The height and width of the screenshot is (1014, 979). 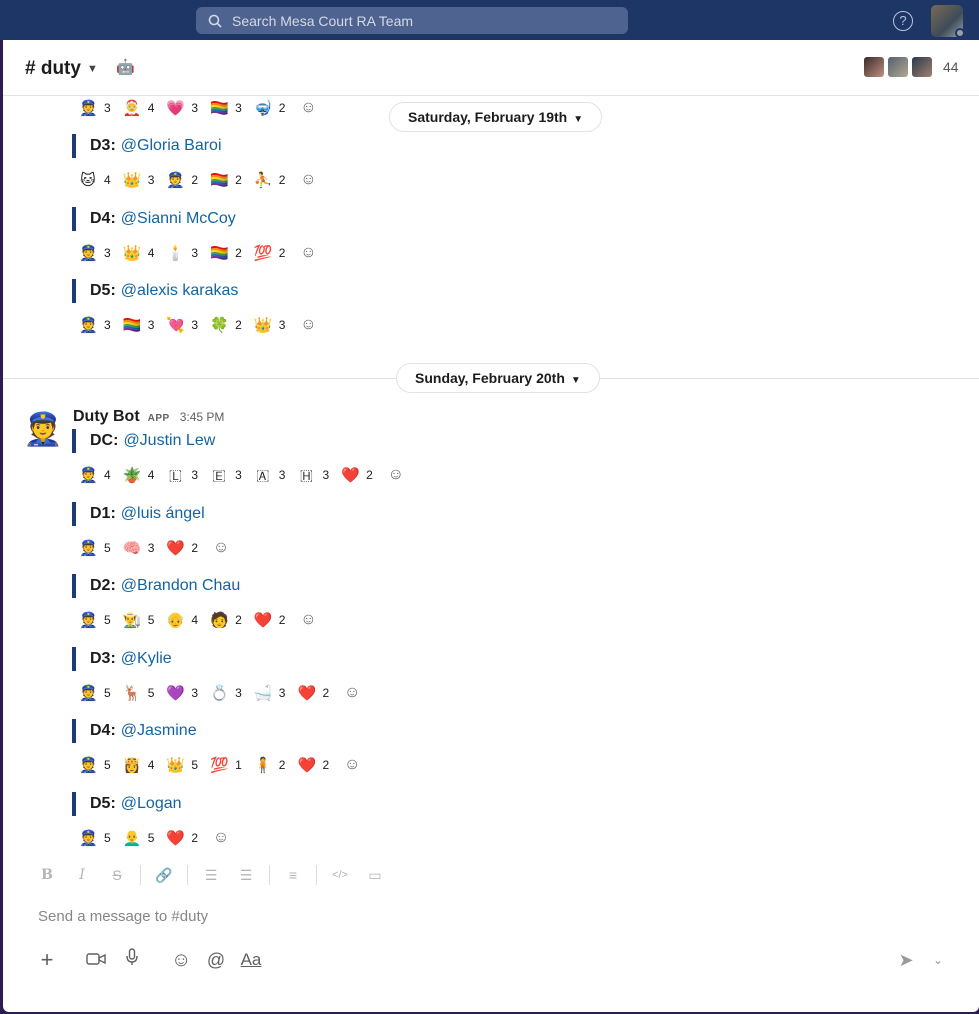 What do you see at coordinates (269, 475) in the screenshot?
I see `reaction-pill: 🇦 3` at bounding box center [269, 475].